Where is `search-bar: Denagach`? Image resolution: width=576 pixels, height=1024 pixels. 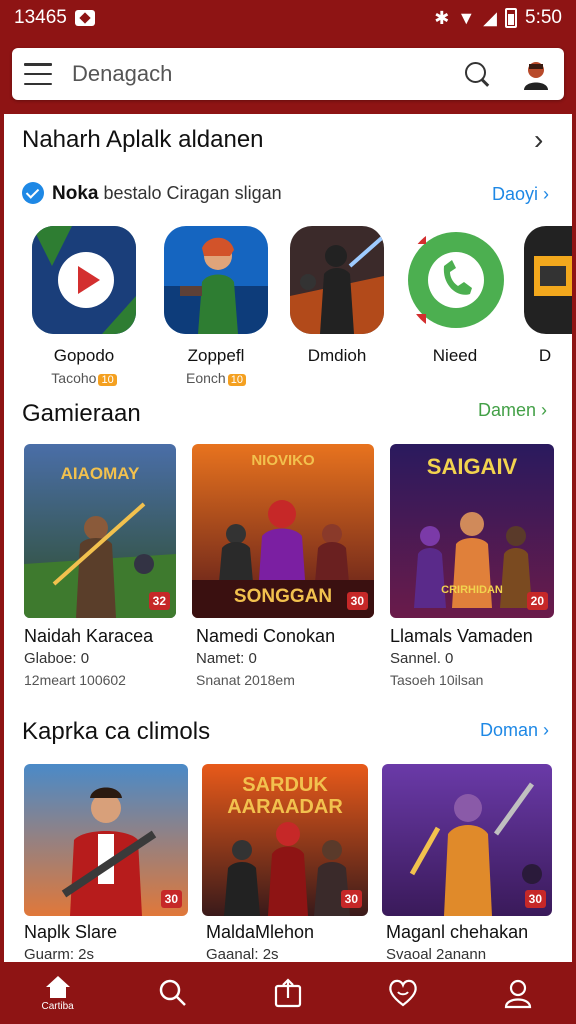 search-bar: Denagach is located at coordinates (288, 74).